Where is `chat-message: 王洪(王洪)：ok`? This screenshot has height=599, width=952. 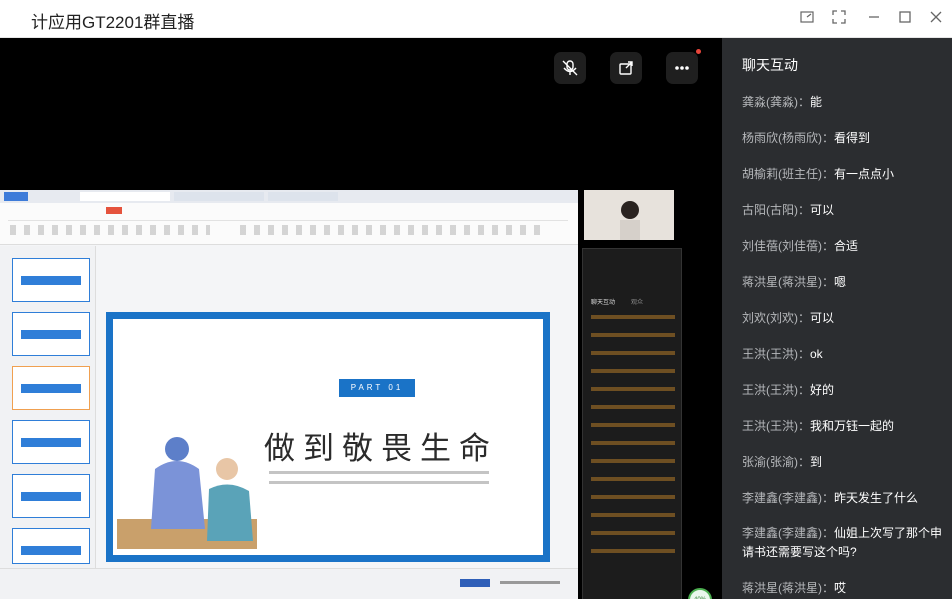
chat-message: 王洪(王洪)：ok is located at coordinates (782, 354).